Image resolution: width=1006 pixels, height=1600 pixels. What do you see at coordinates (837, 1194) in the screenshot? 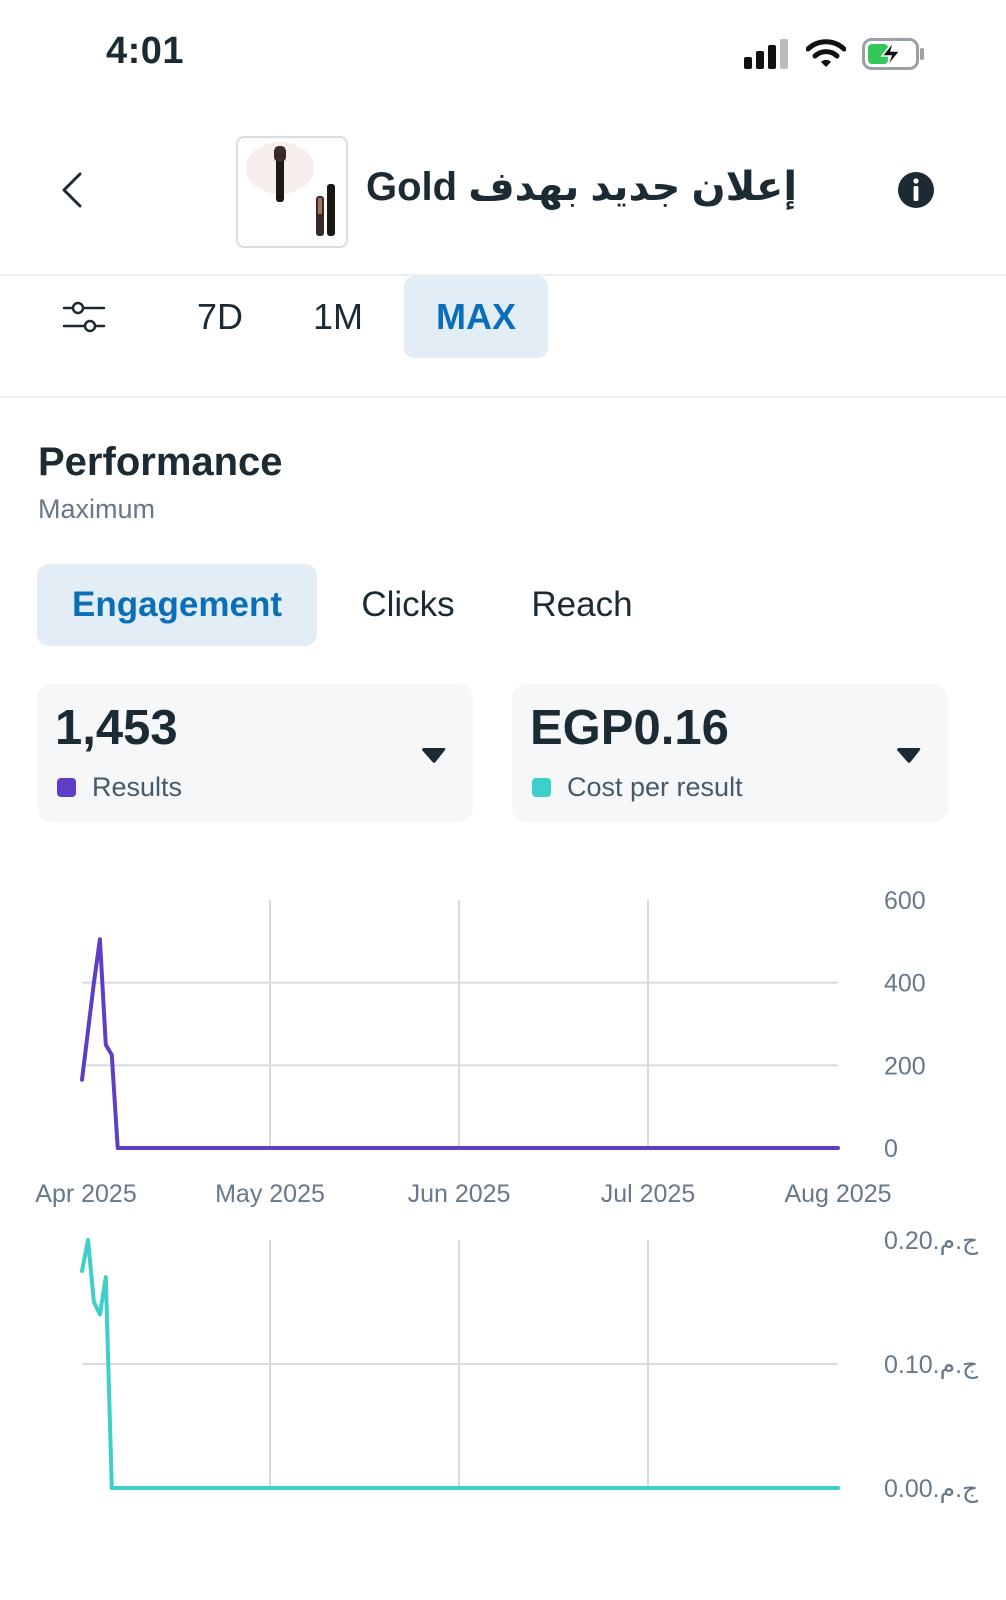
I see `x-tick-label: Aug 2025` at bounding box center [837, 1194].